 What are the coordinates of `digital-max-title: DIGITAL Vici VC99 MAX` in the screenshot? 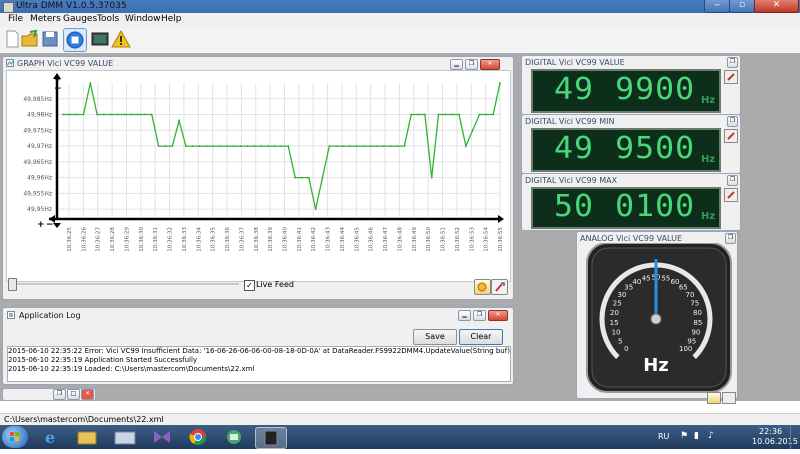 It's located at (571, 180).